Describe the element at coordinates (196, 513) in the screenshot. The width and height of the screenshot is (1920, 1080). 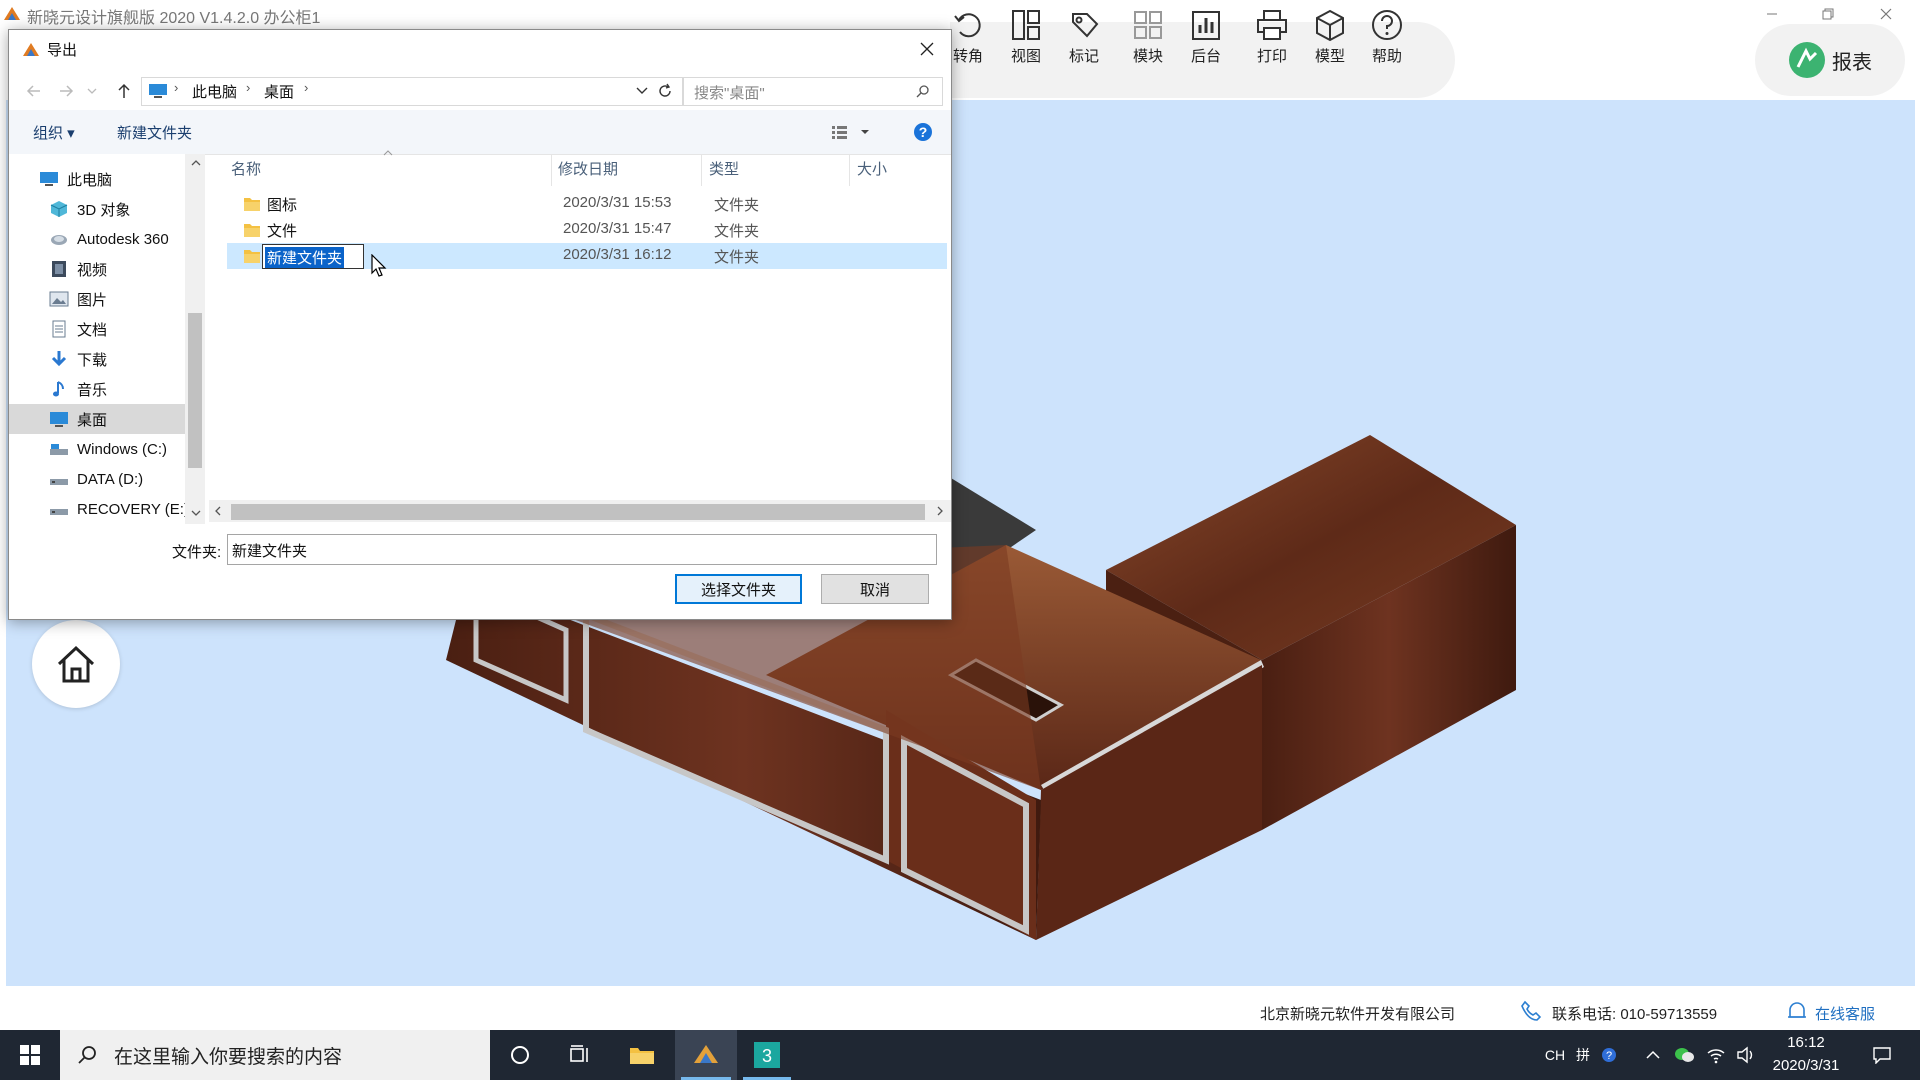
I see `scroll-down-arrow-icon` at that location.